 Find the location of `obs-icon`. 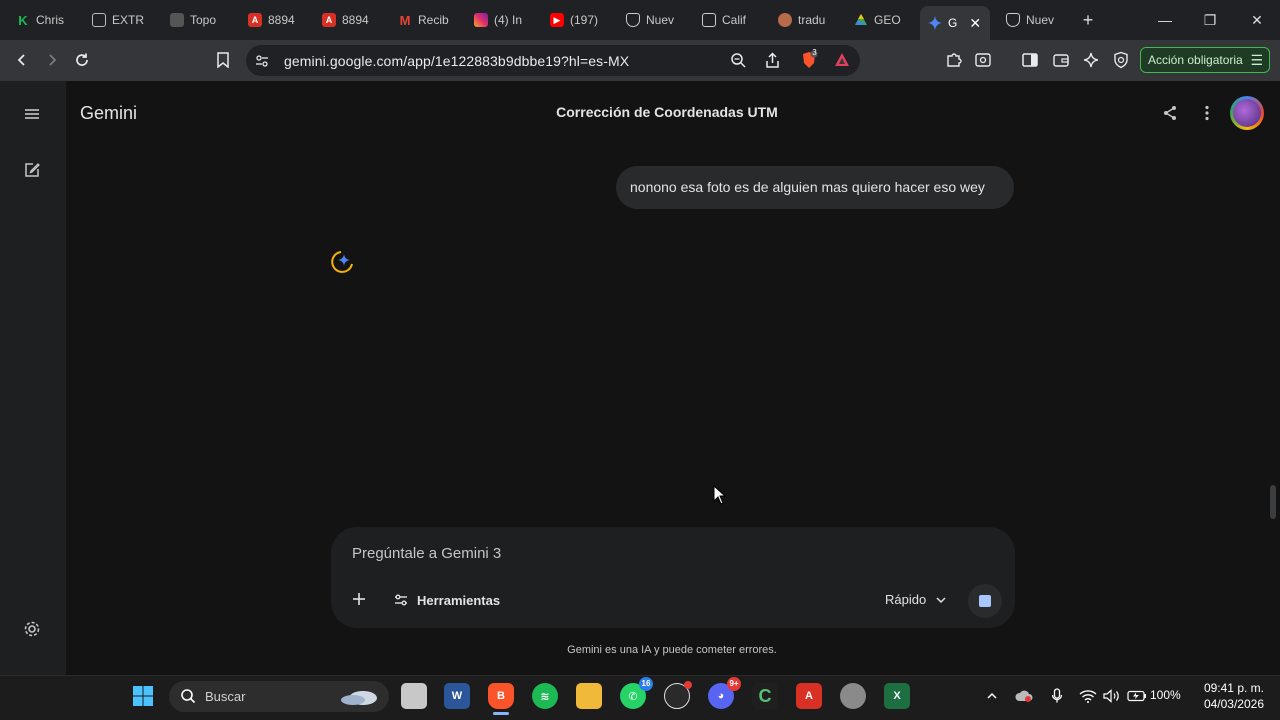

obs-icon is located at coordinates (678, 695).